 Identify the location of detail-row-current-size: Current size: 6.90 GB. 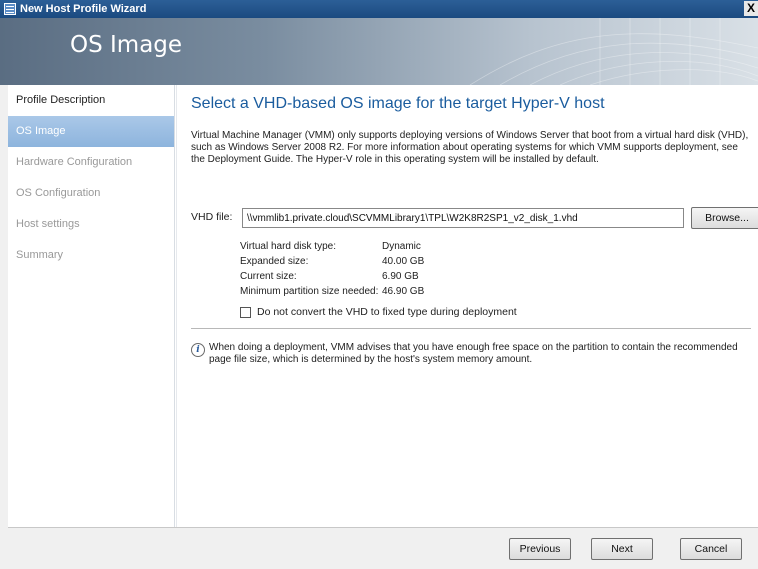
(332, 276).